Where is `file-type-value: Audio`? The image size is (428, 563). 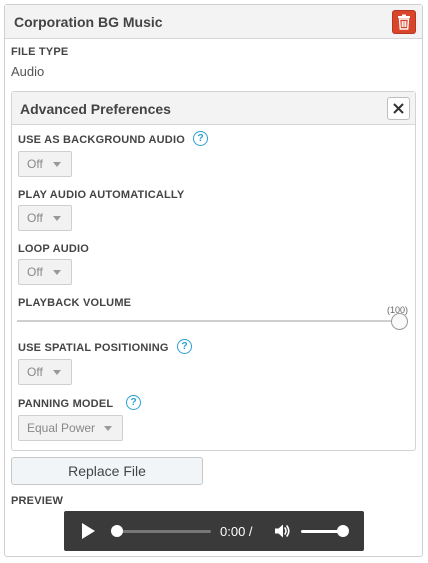 file-type-value: Audio is located at coordinates (28, 71).